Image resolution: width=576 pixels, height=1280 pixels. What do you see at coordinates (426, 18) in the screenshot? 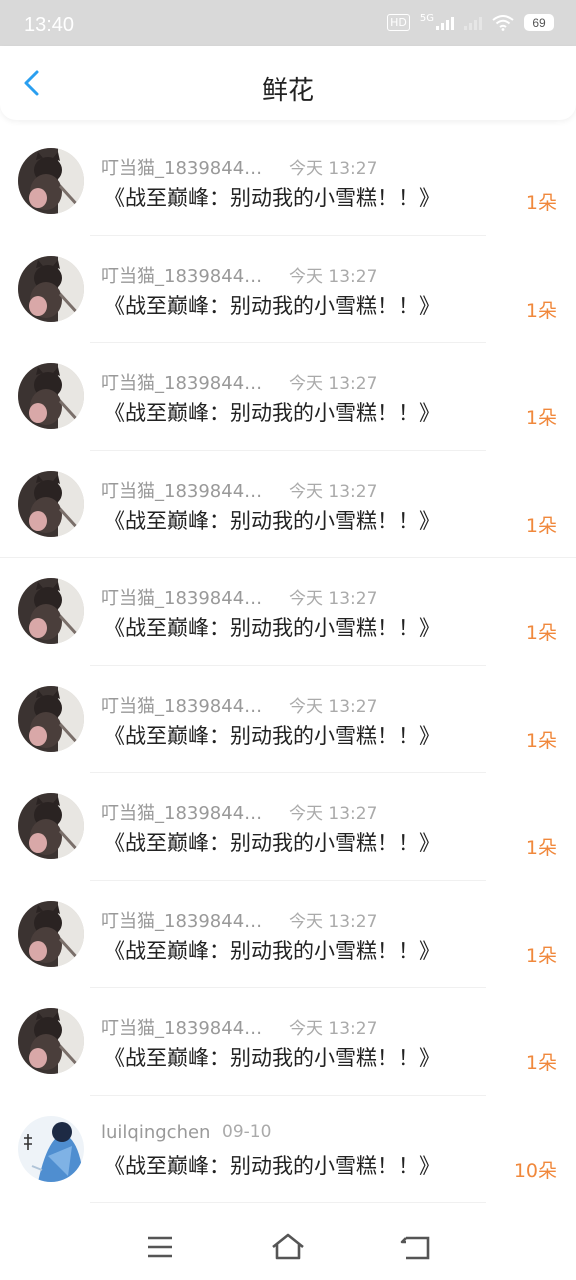
I see `network-label: 5G` at bounding box center [426, 18].